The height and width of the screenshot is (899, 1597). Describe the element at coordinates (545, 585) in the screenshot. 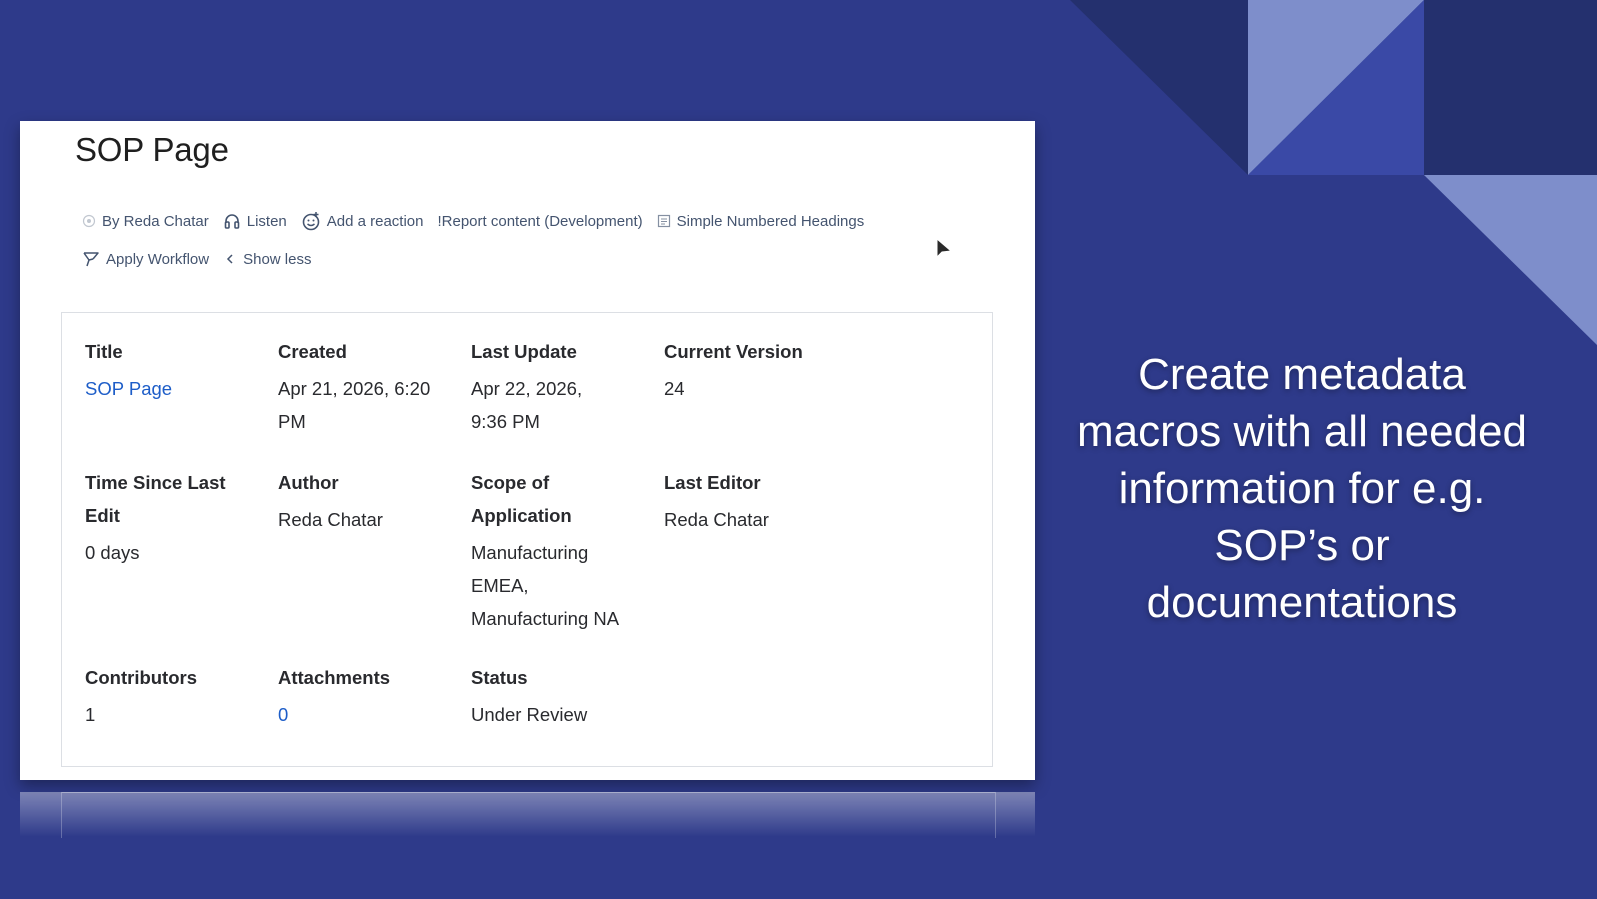

I see `field-value: Manufacturing EMEA, Manufacturing NA` at that location.